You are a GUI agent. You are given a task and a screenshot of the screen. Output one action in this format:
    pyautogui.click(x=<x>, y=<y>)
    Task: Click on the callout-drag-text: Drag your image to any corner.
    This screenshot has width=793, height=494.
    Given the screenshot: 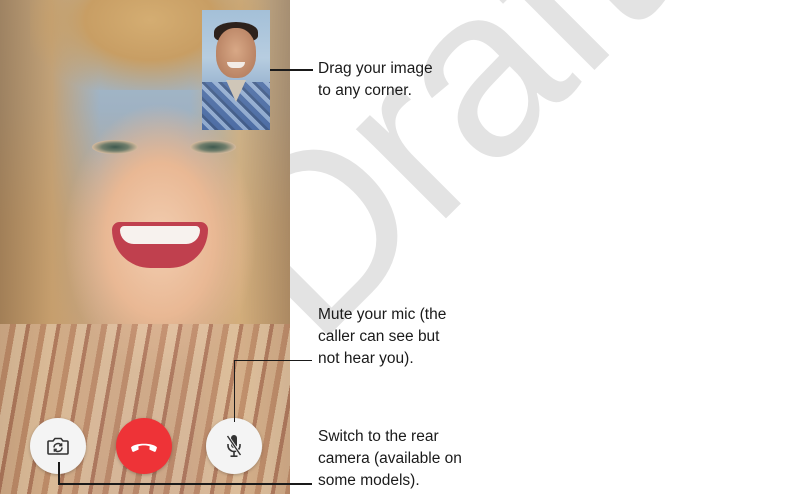 What is the action you would take?
    pyautogui.click(x=375, y=79)
    